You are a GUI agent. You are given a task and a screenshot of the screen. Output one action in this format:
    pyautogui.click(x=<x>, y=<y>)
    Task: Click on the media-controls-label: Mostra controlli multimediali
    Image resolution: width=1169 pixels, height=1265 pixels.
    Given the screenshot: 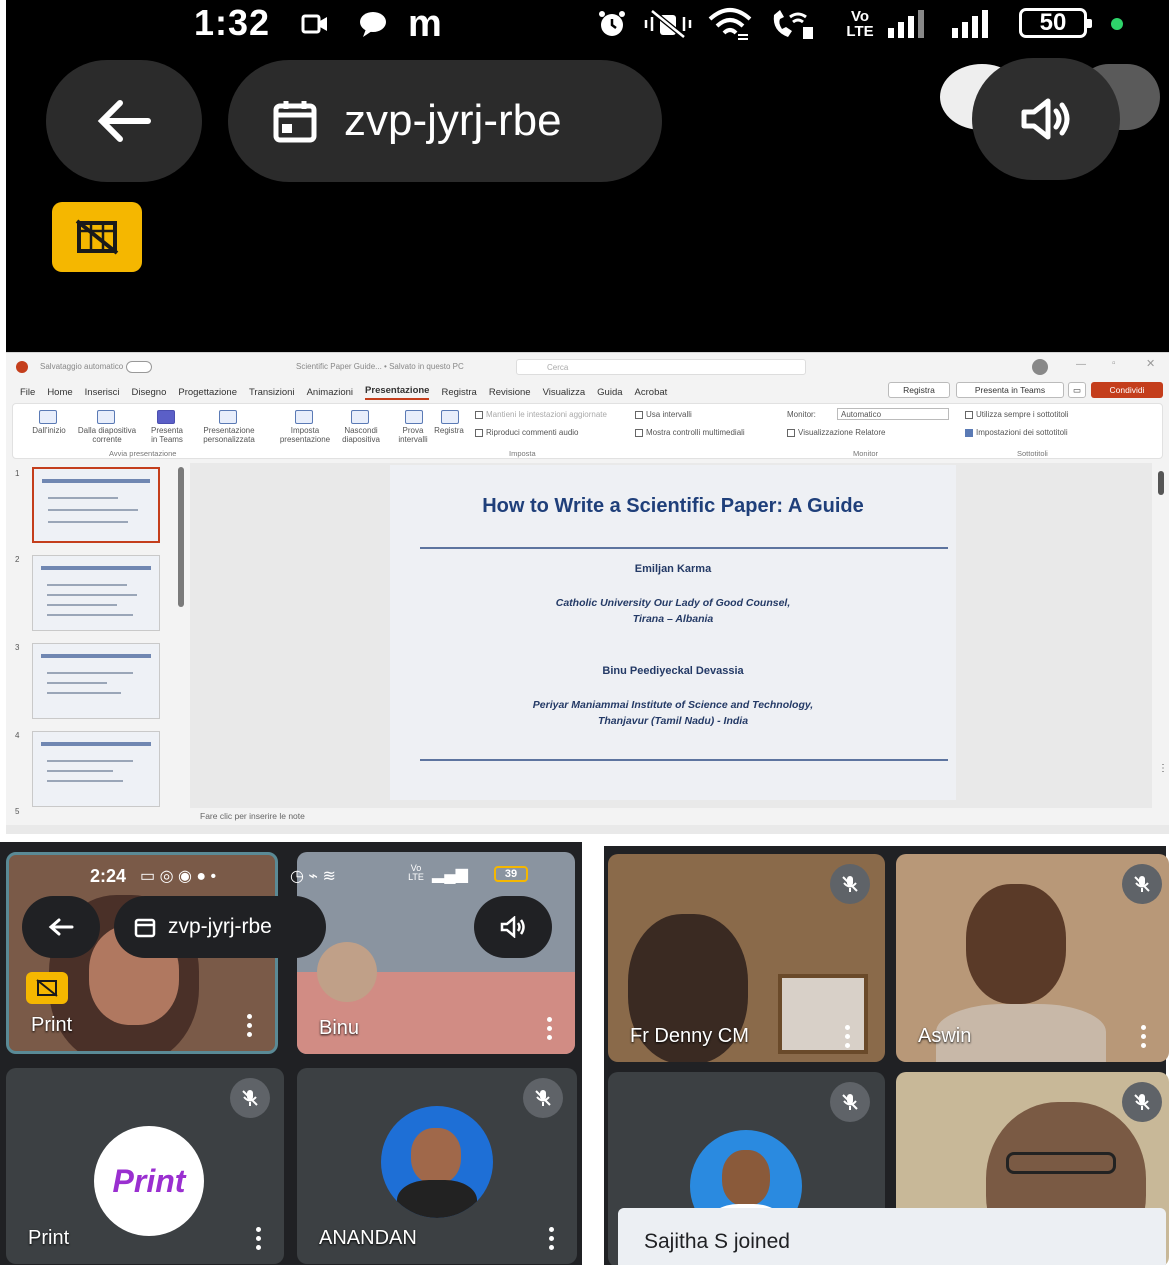 What is the action you would take?
    pyautogui.click(x=695, y=432)
    